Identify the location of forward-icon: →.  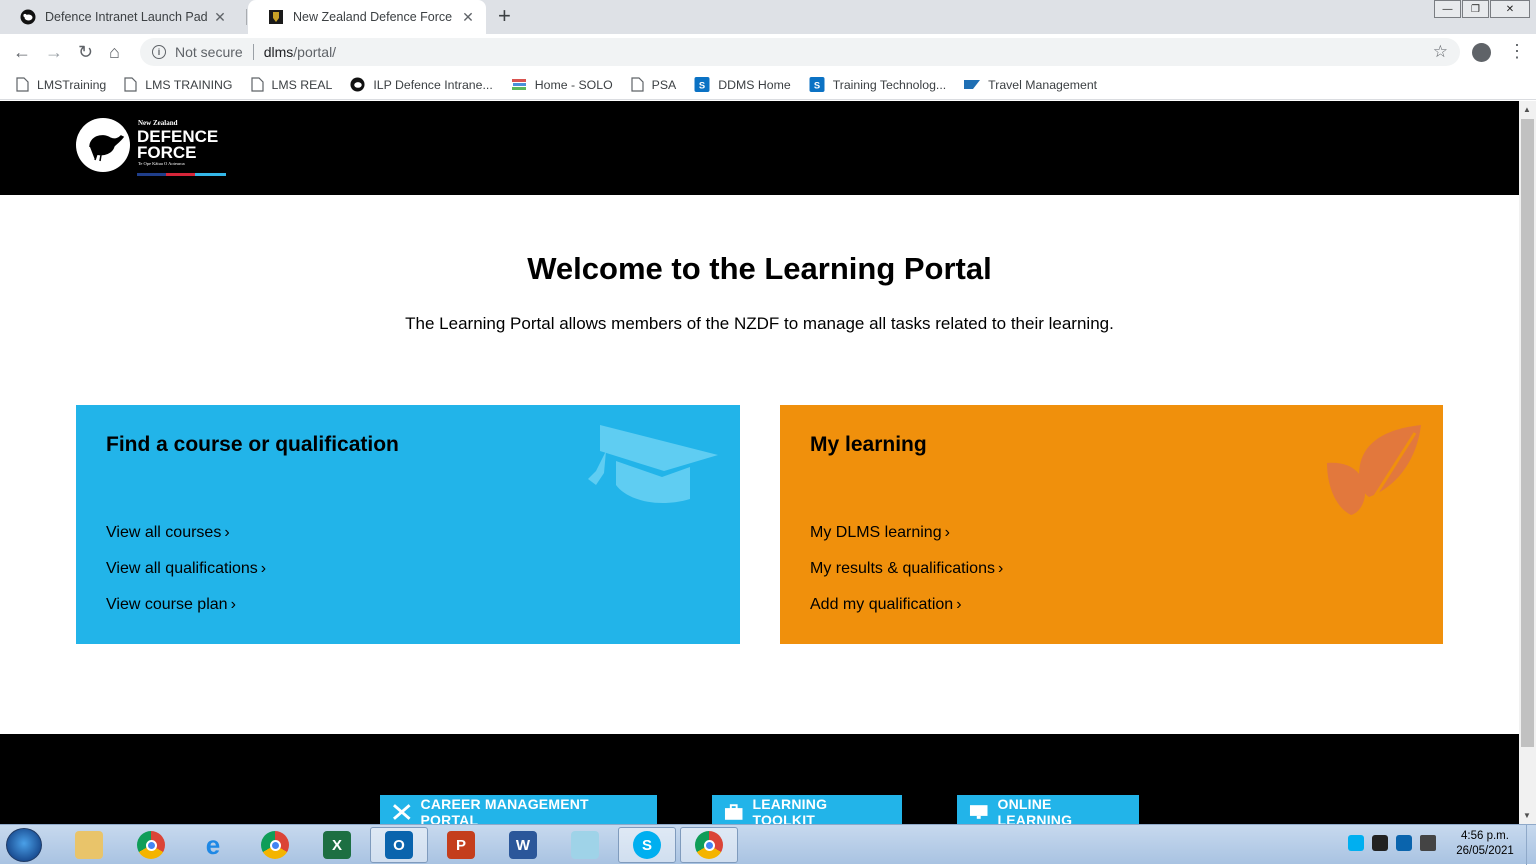
(54, 52).